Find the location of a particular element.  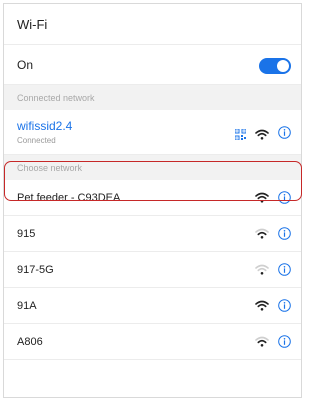

network-name: 915 is located at coordinates (26, 233).